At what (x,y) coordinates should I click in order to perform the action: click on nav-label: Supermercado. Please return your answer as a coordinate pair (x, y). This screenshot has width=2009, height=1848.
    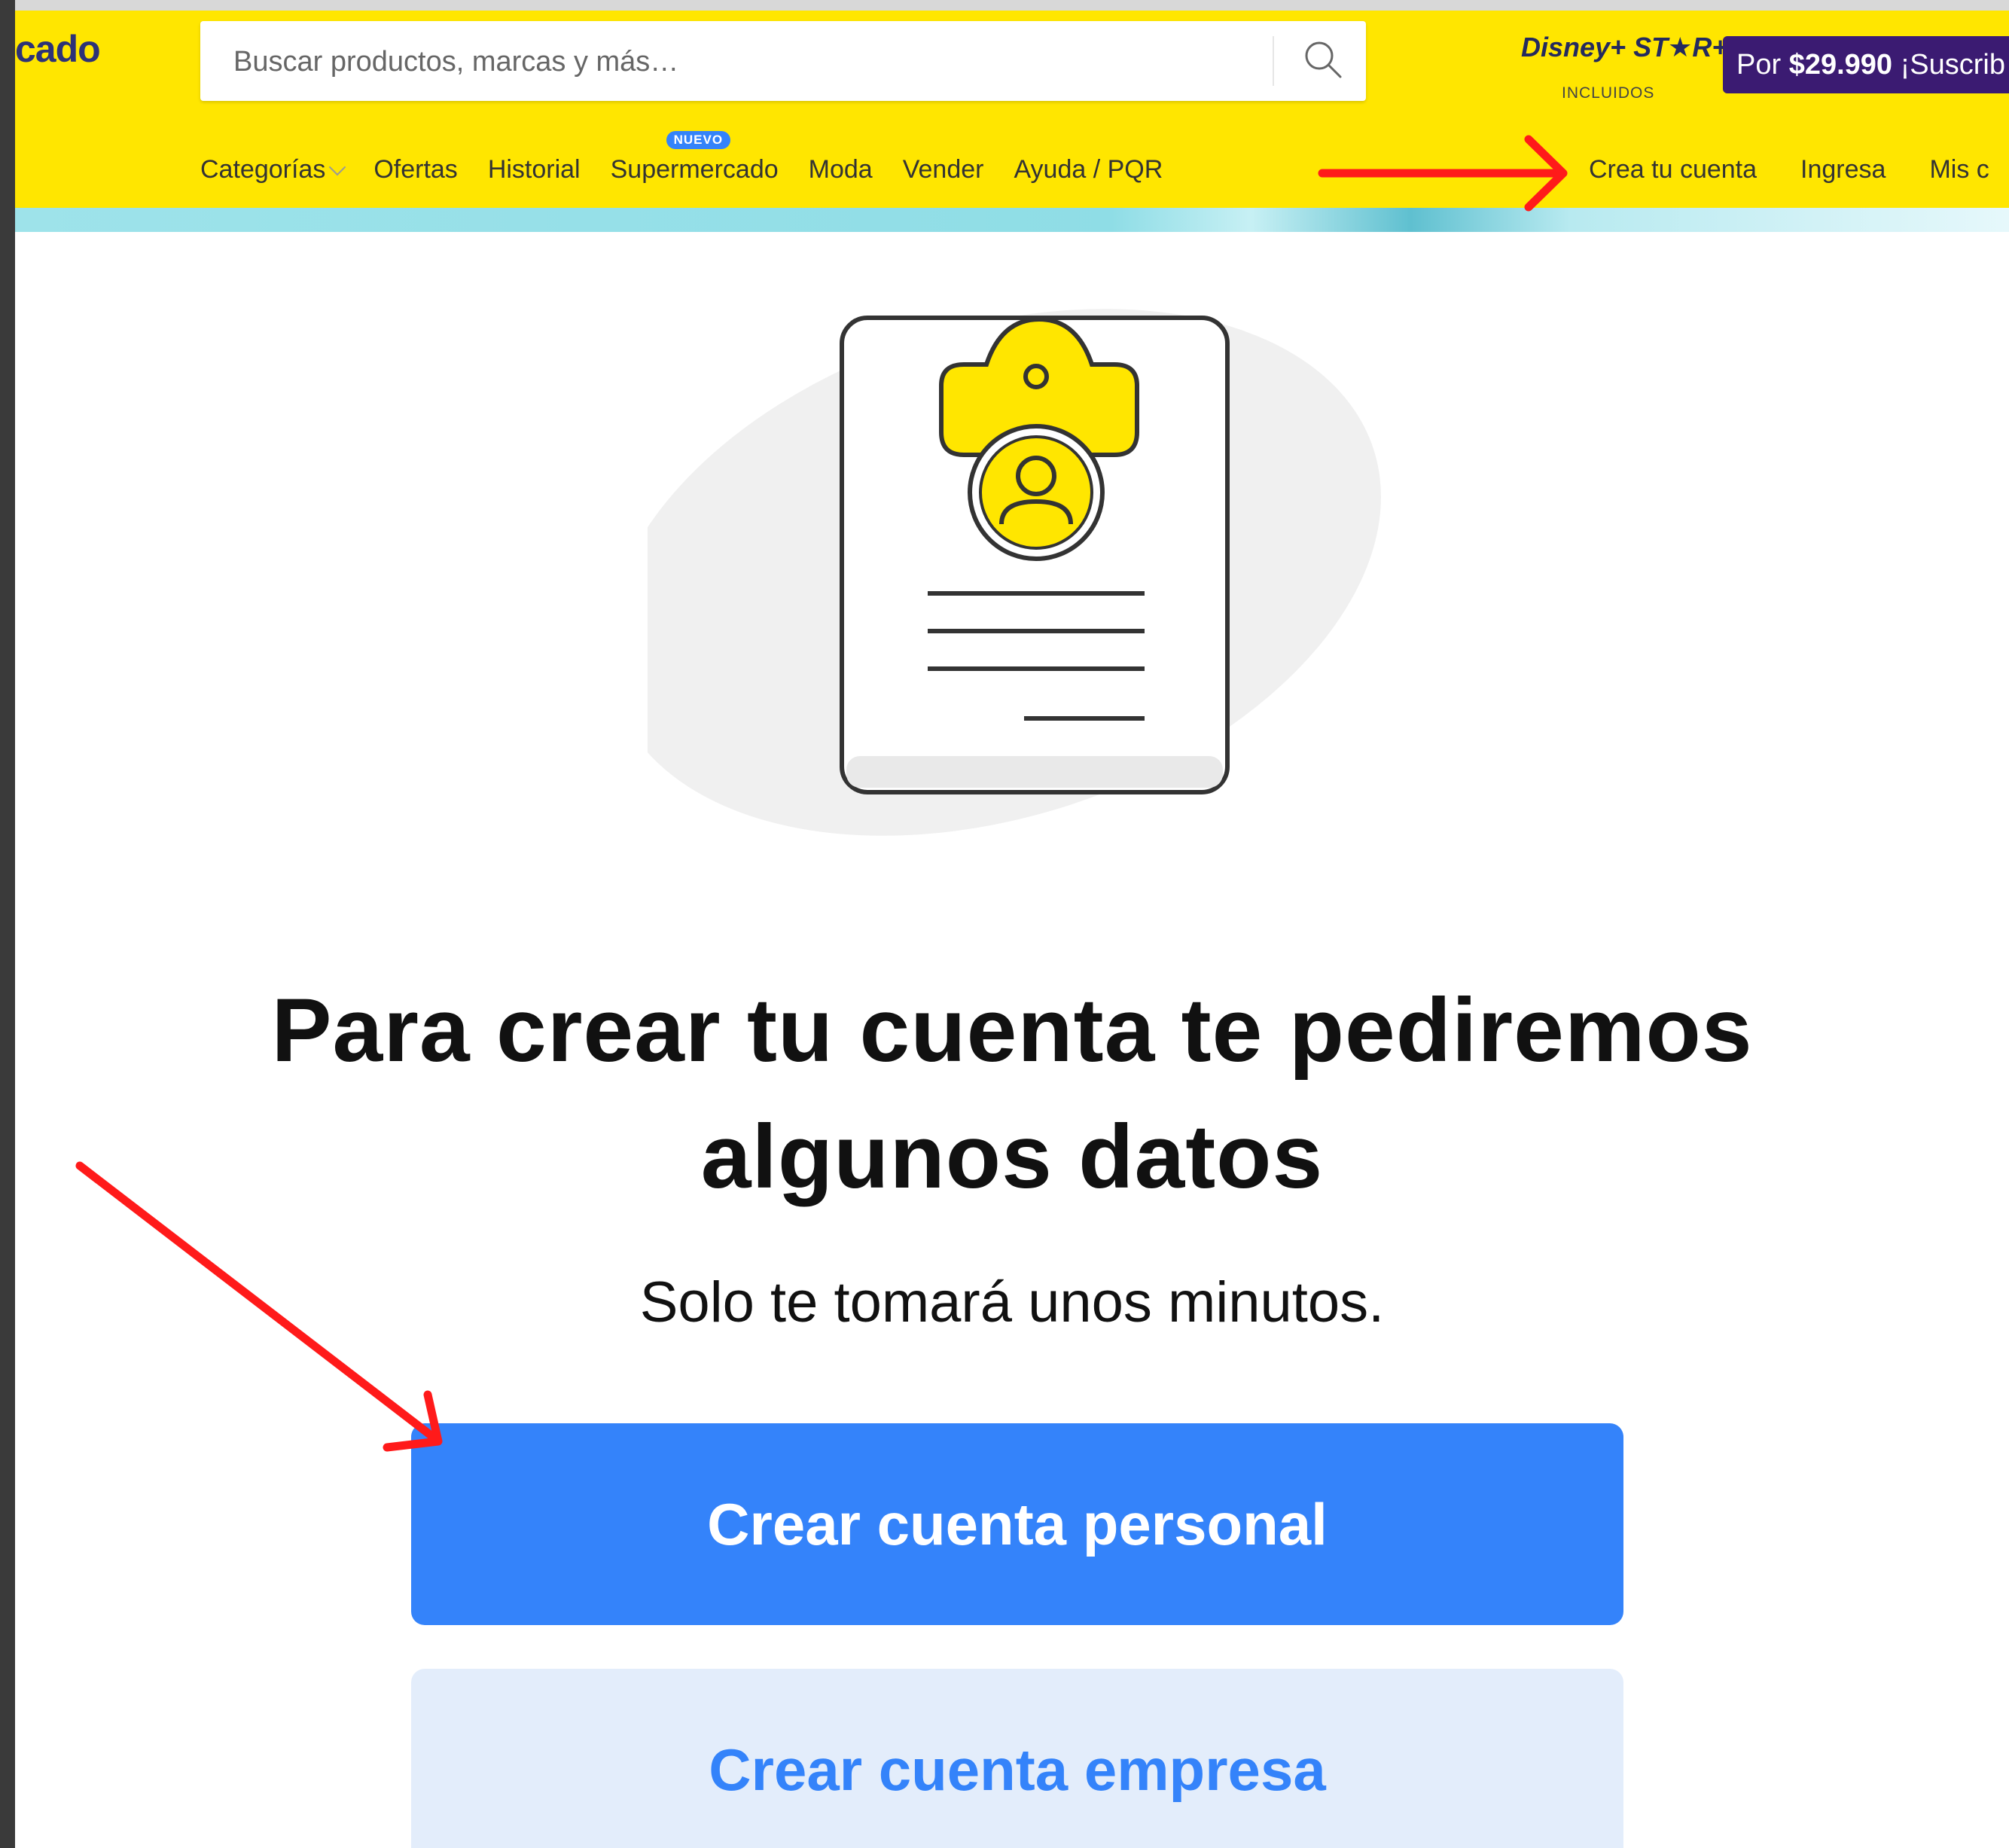
    Looking at the image, I should click on (694, 169).